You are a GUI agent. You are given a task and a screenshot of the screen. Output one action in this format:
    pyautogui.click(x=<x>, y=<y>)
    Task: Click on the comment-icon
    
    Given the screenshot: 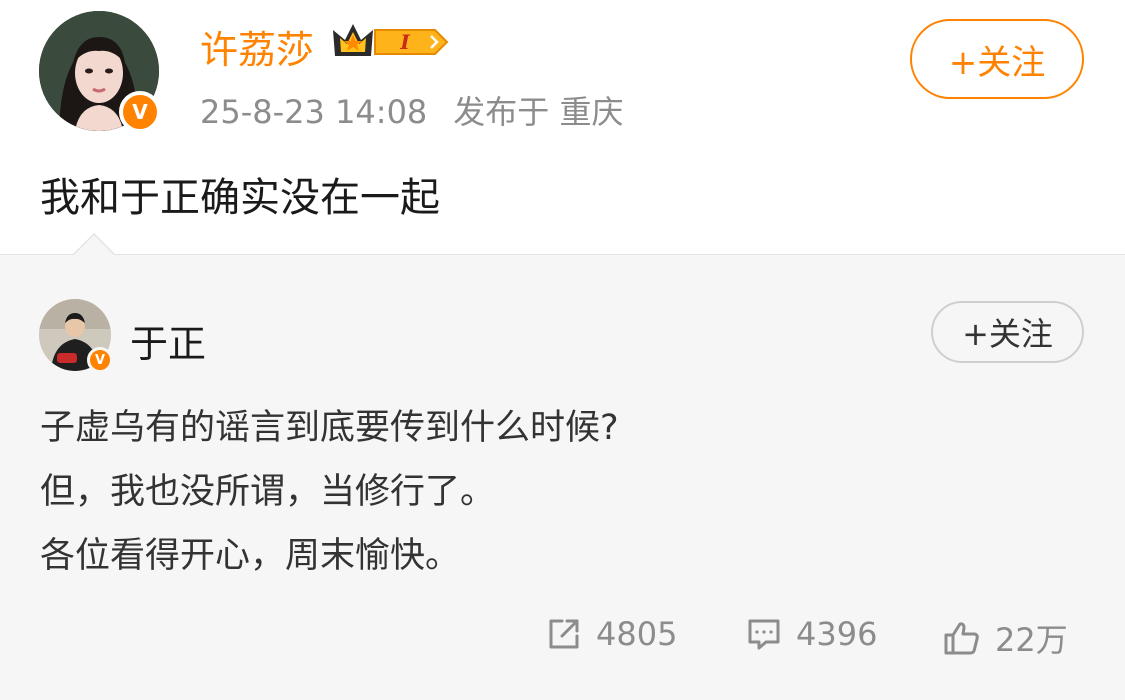 What is the action you would take?
    pyautogui.click(x=764, y=634)
    